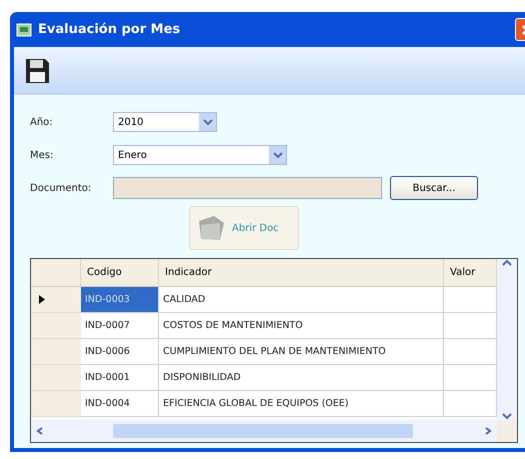 This screenshot has width=525, height=459. What do you see at coordinates (42, 155) in the screenshot?
I see `month-label: Mes:` at bounding box center [42, 155].